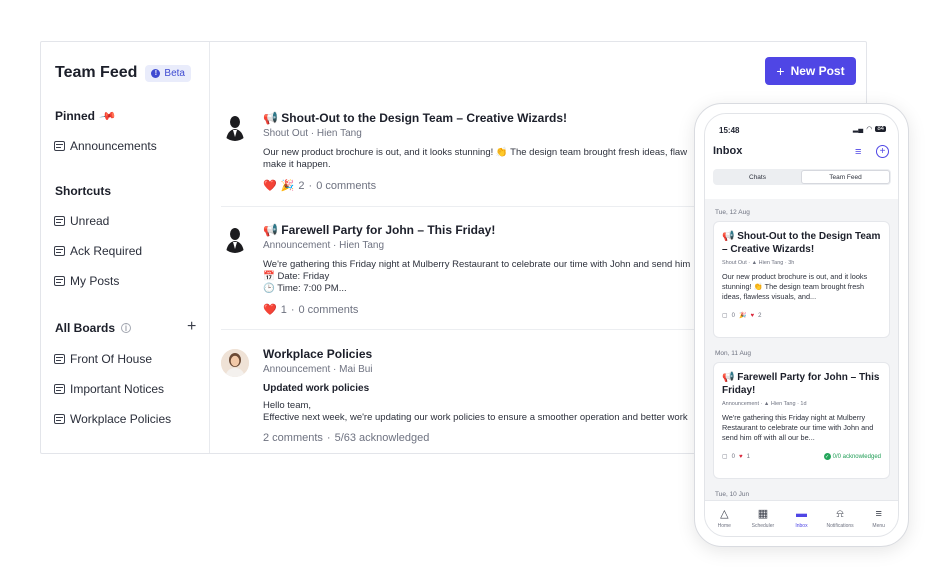 Image resolution: width=948 pixels, height=588 pixels. I want to click on battery-icon: 84, so click(880, 129).